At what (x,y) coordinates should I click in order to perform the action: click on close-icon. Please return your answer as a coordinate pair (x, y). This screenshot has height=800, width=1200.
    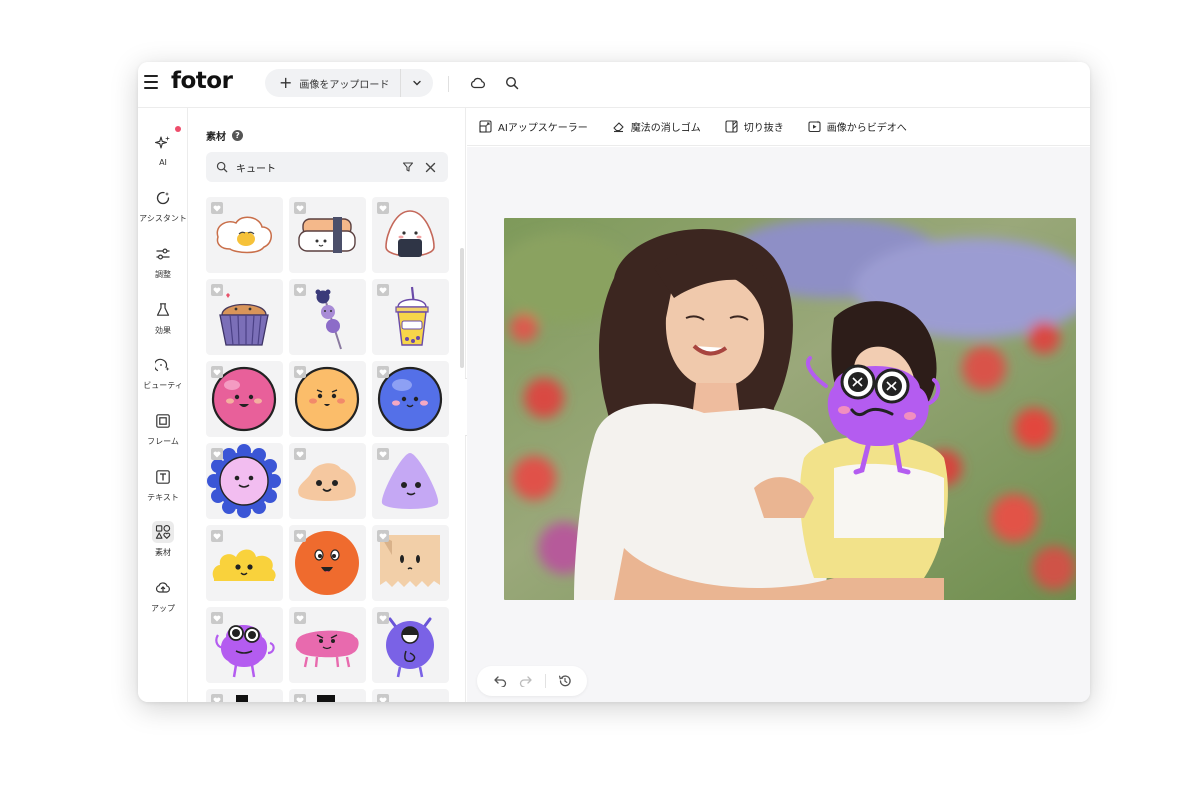
    Looking at the image, I should click on (430, 167).